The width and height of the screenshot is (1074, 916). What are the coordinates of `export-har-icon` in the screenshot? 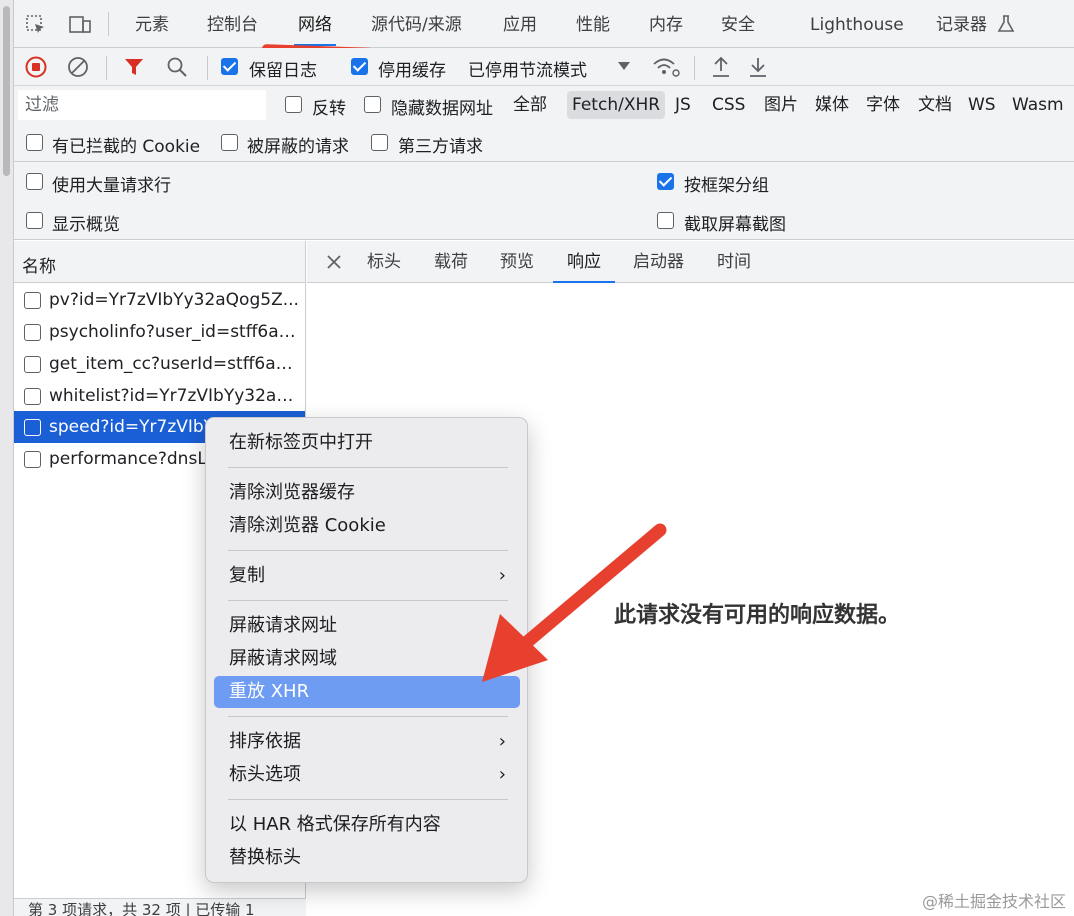 It's located at (758, 67).